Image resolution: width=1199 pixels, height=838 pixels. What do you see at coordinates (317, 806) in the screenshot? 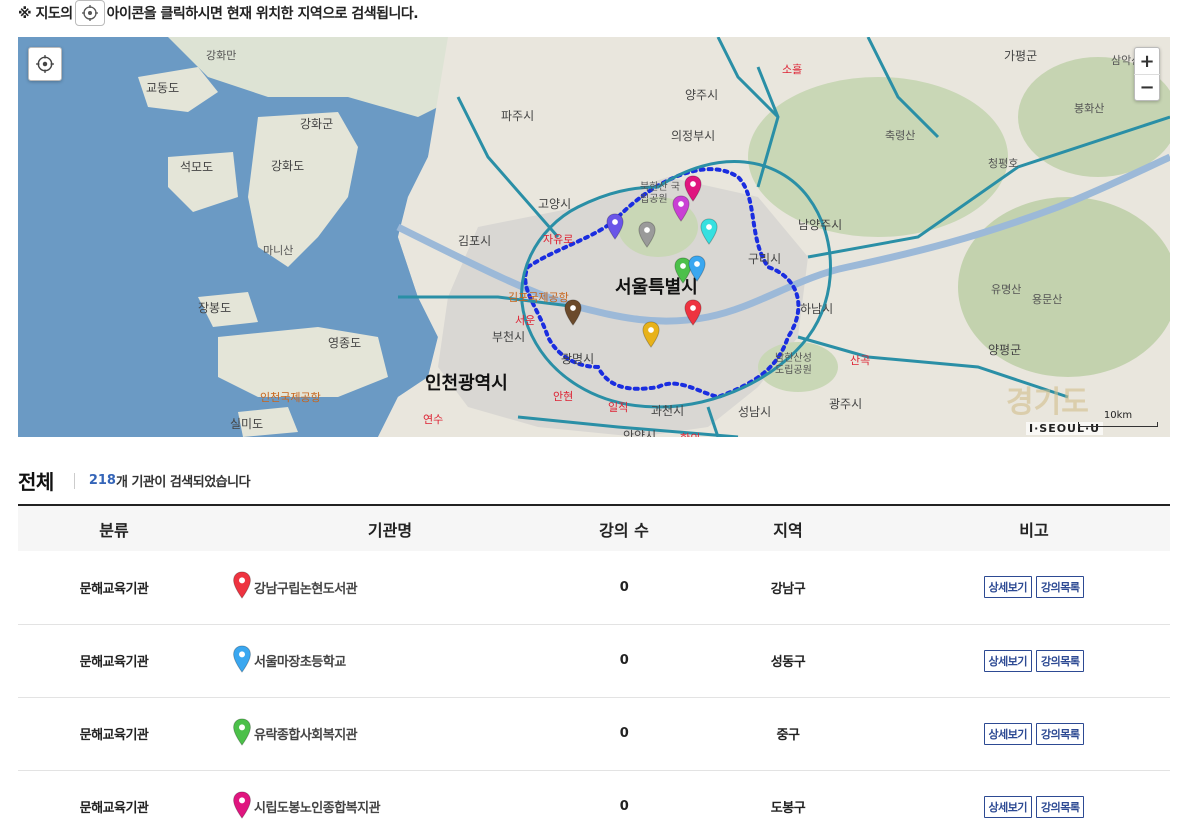
I see `institution-name: 시립도봉노인종합복지관` at bounding box center [317, 806].